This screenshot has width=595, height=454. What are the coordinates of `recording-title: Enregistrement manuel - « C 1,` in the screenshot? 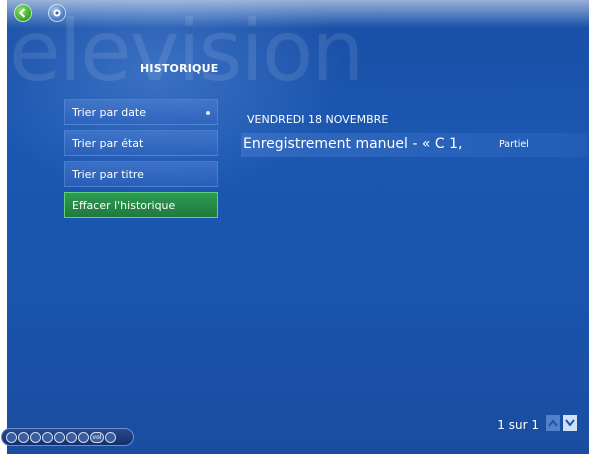 It's located at (353, 144).